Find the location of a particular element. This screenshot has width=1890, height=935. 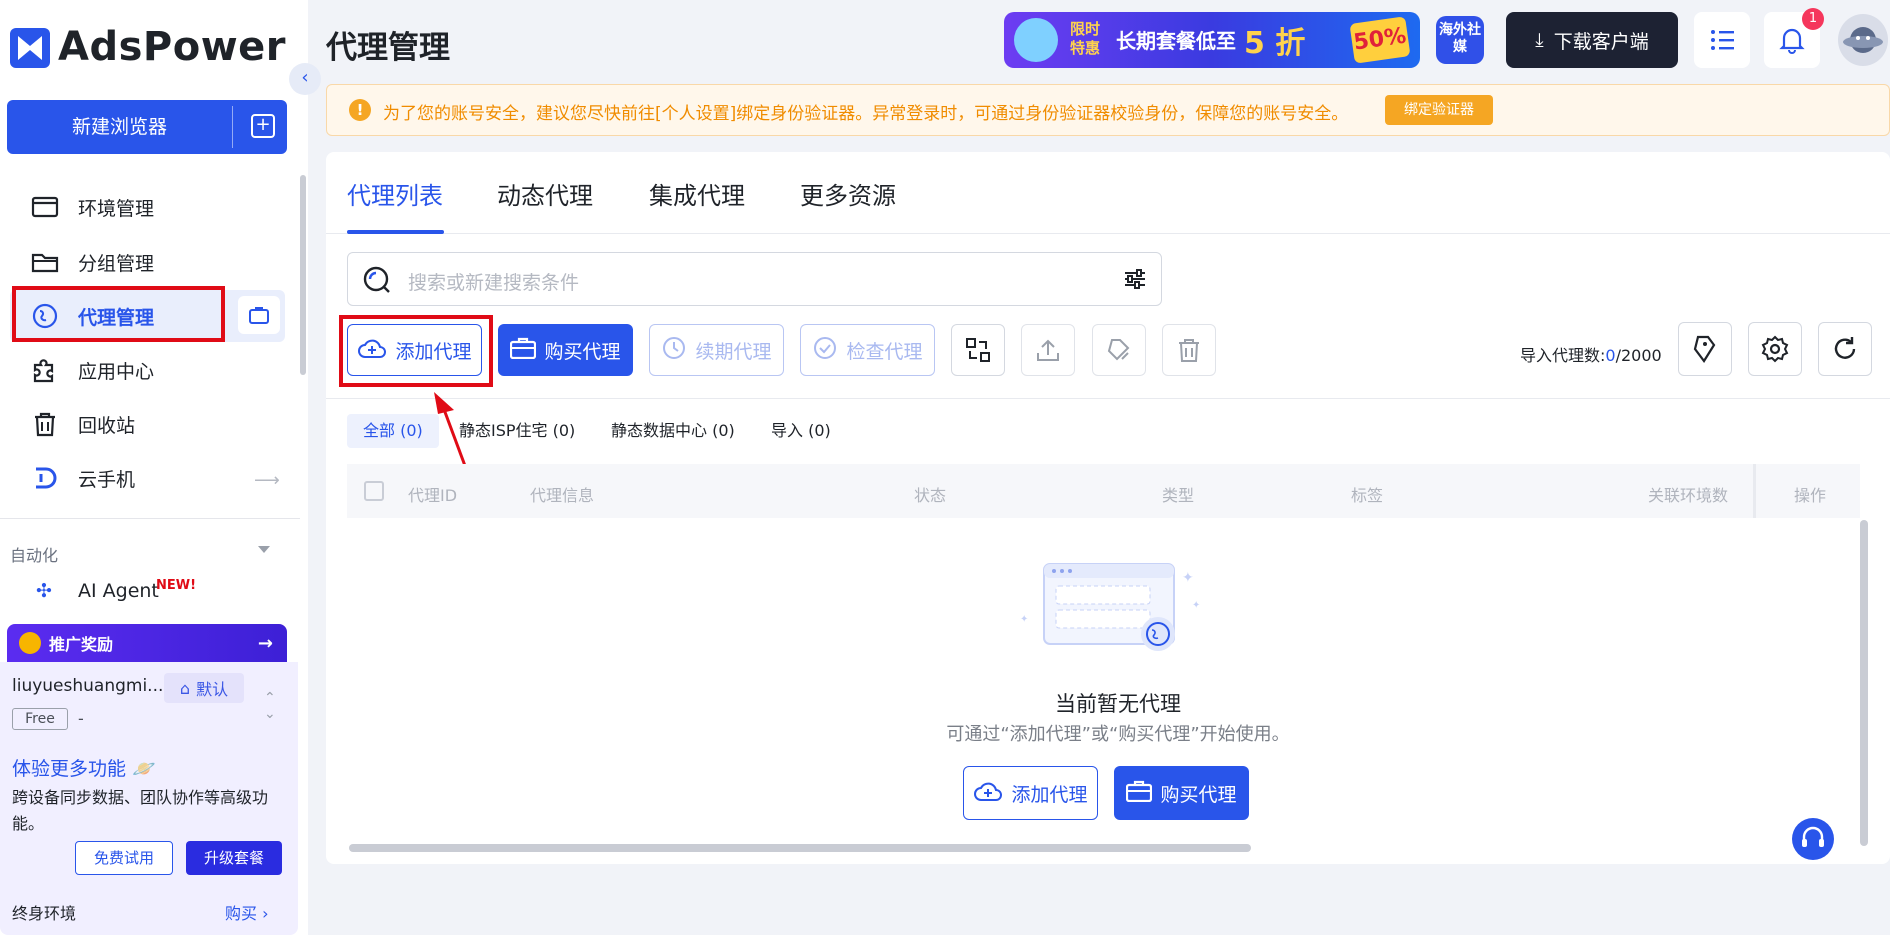

highlight-frame is located at coordinates (118, 314).